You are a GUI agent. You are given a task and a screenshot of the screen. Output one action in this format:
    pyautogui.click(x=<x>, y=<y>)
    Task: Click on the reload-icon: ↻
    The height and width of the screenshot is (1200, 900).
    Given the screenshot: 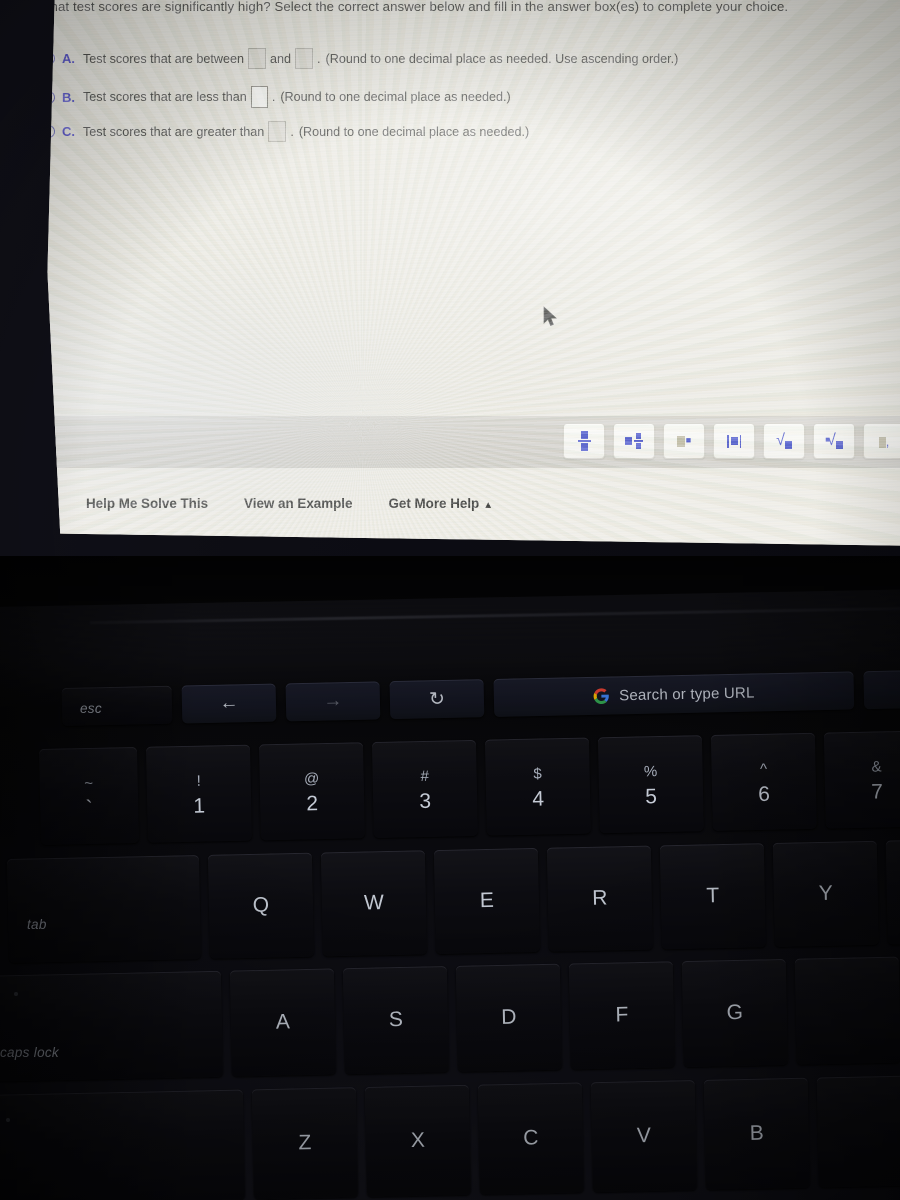 What is the action you would take?
    pyautogui.click(x=437, y=699)
    